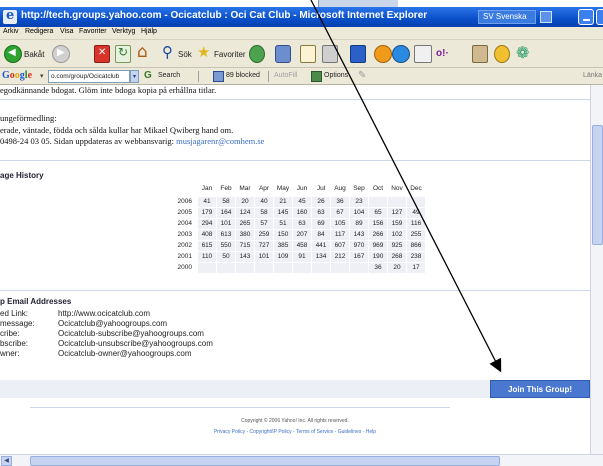 The width and height of the screenshot is (603, 466). What do you see at coordinates (330, 54) in the screenshot?
I see `print-icon` at bounding box center [330, 54].